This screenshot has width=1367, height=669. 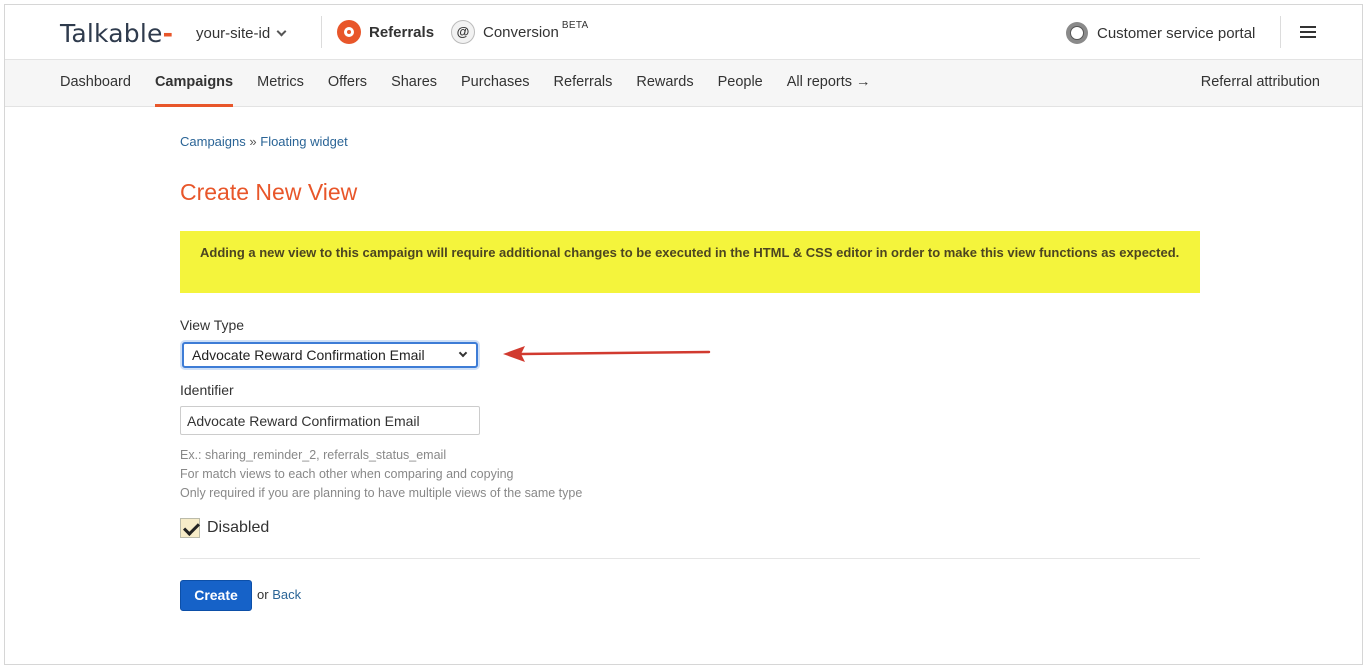 I want to click on page-title: Create New View, so click(x=269, y=192).